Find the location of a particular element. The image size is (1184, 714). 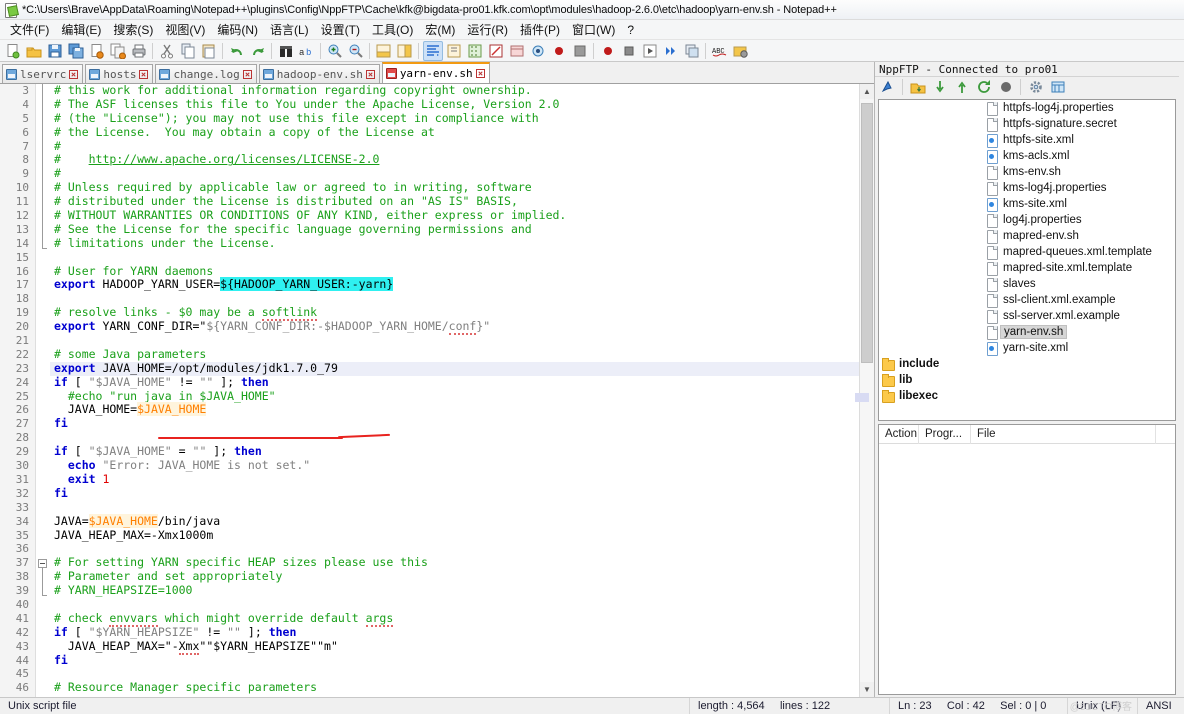

monitor-icon is located at coordinates (580, 51).